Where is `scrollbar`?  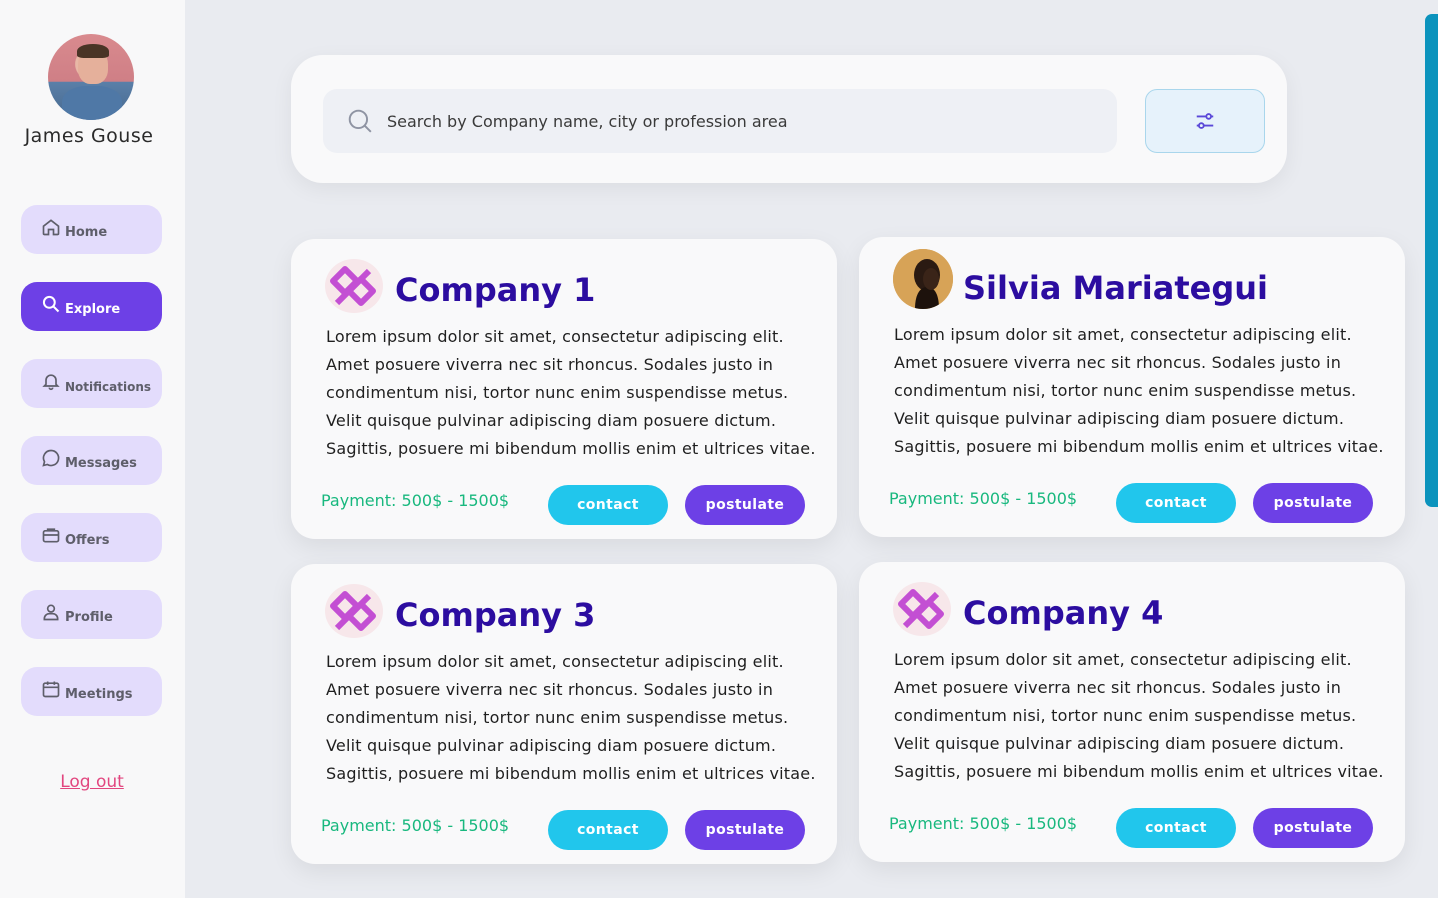
scrollbar is located at coordinates (1431, 260).